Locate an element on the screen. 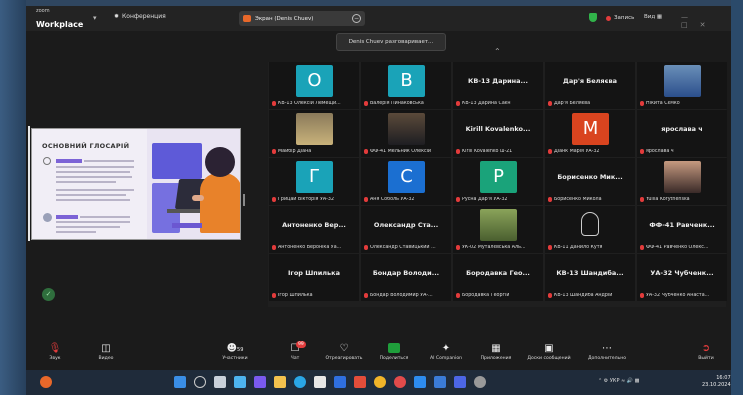 This screenshot has width=743, height=395. apps-label: Приложения is located at coordinates (496, 358).